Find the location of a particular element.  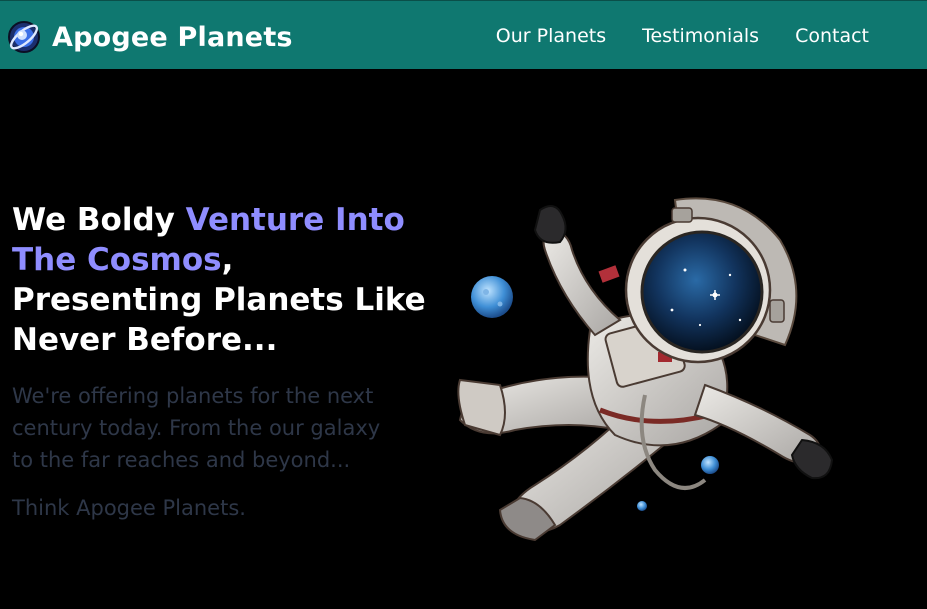

helmet-visor is located at coordinates (702, 292).